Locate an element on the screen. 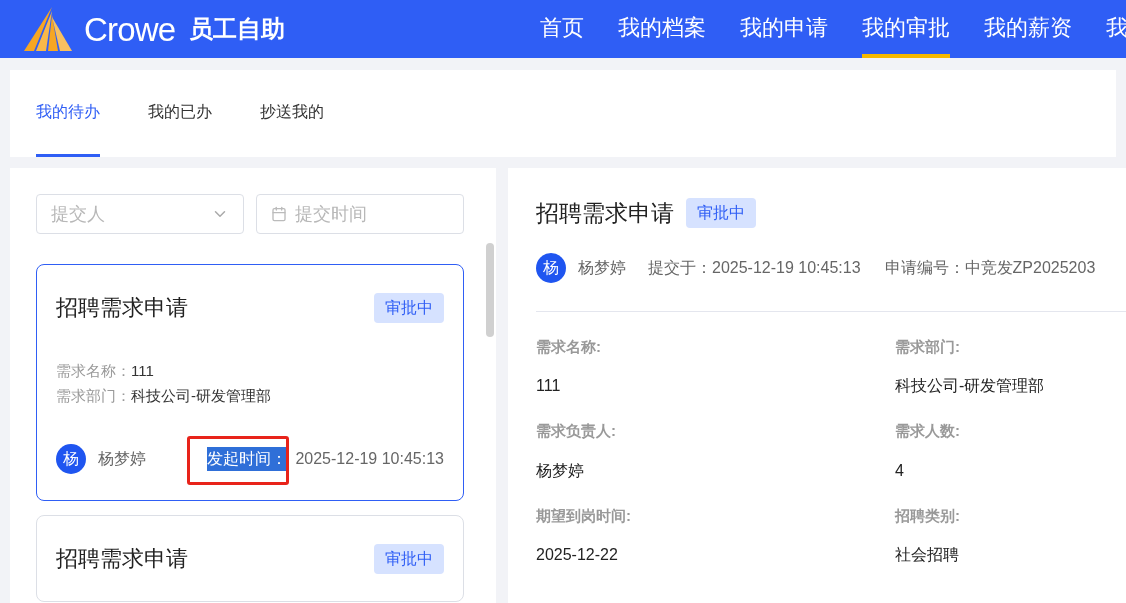 This screenshot has width=1126, height=603. request-number: 申请编号：中竞发ZP2025203 is located at coordinates (990, 267).